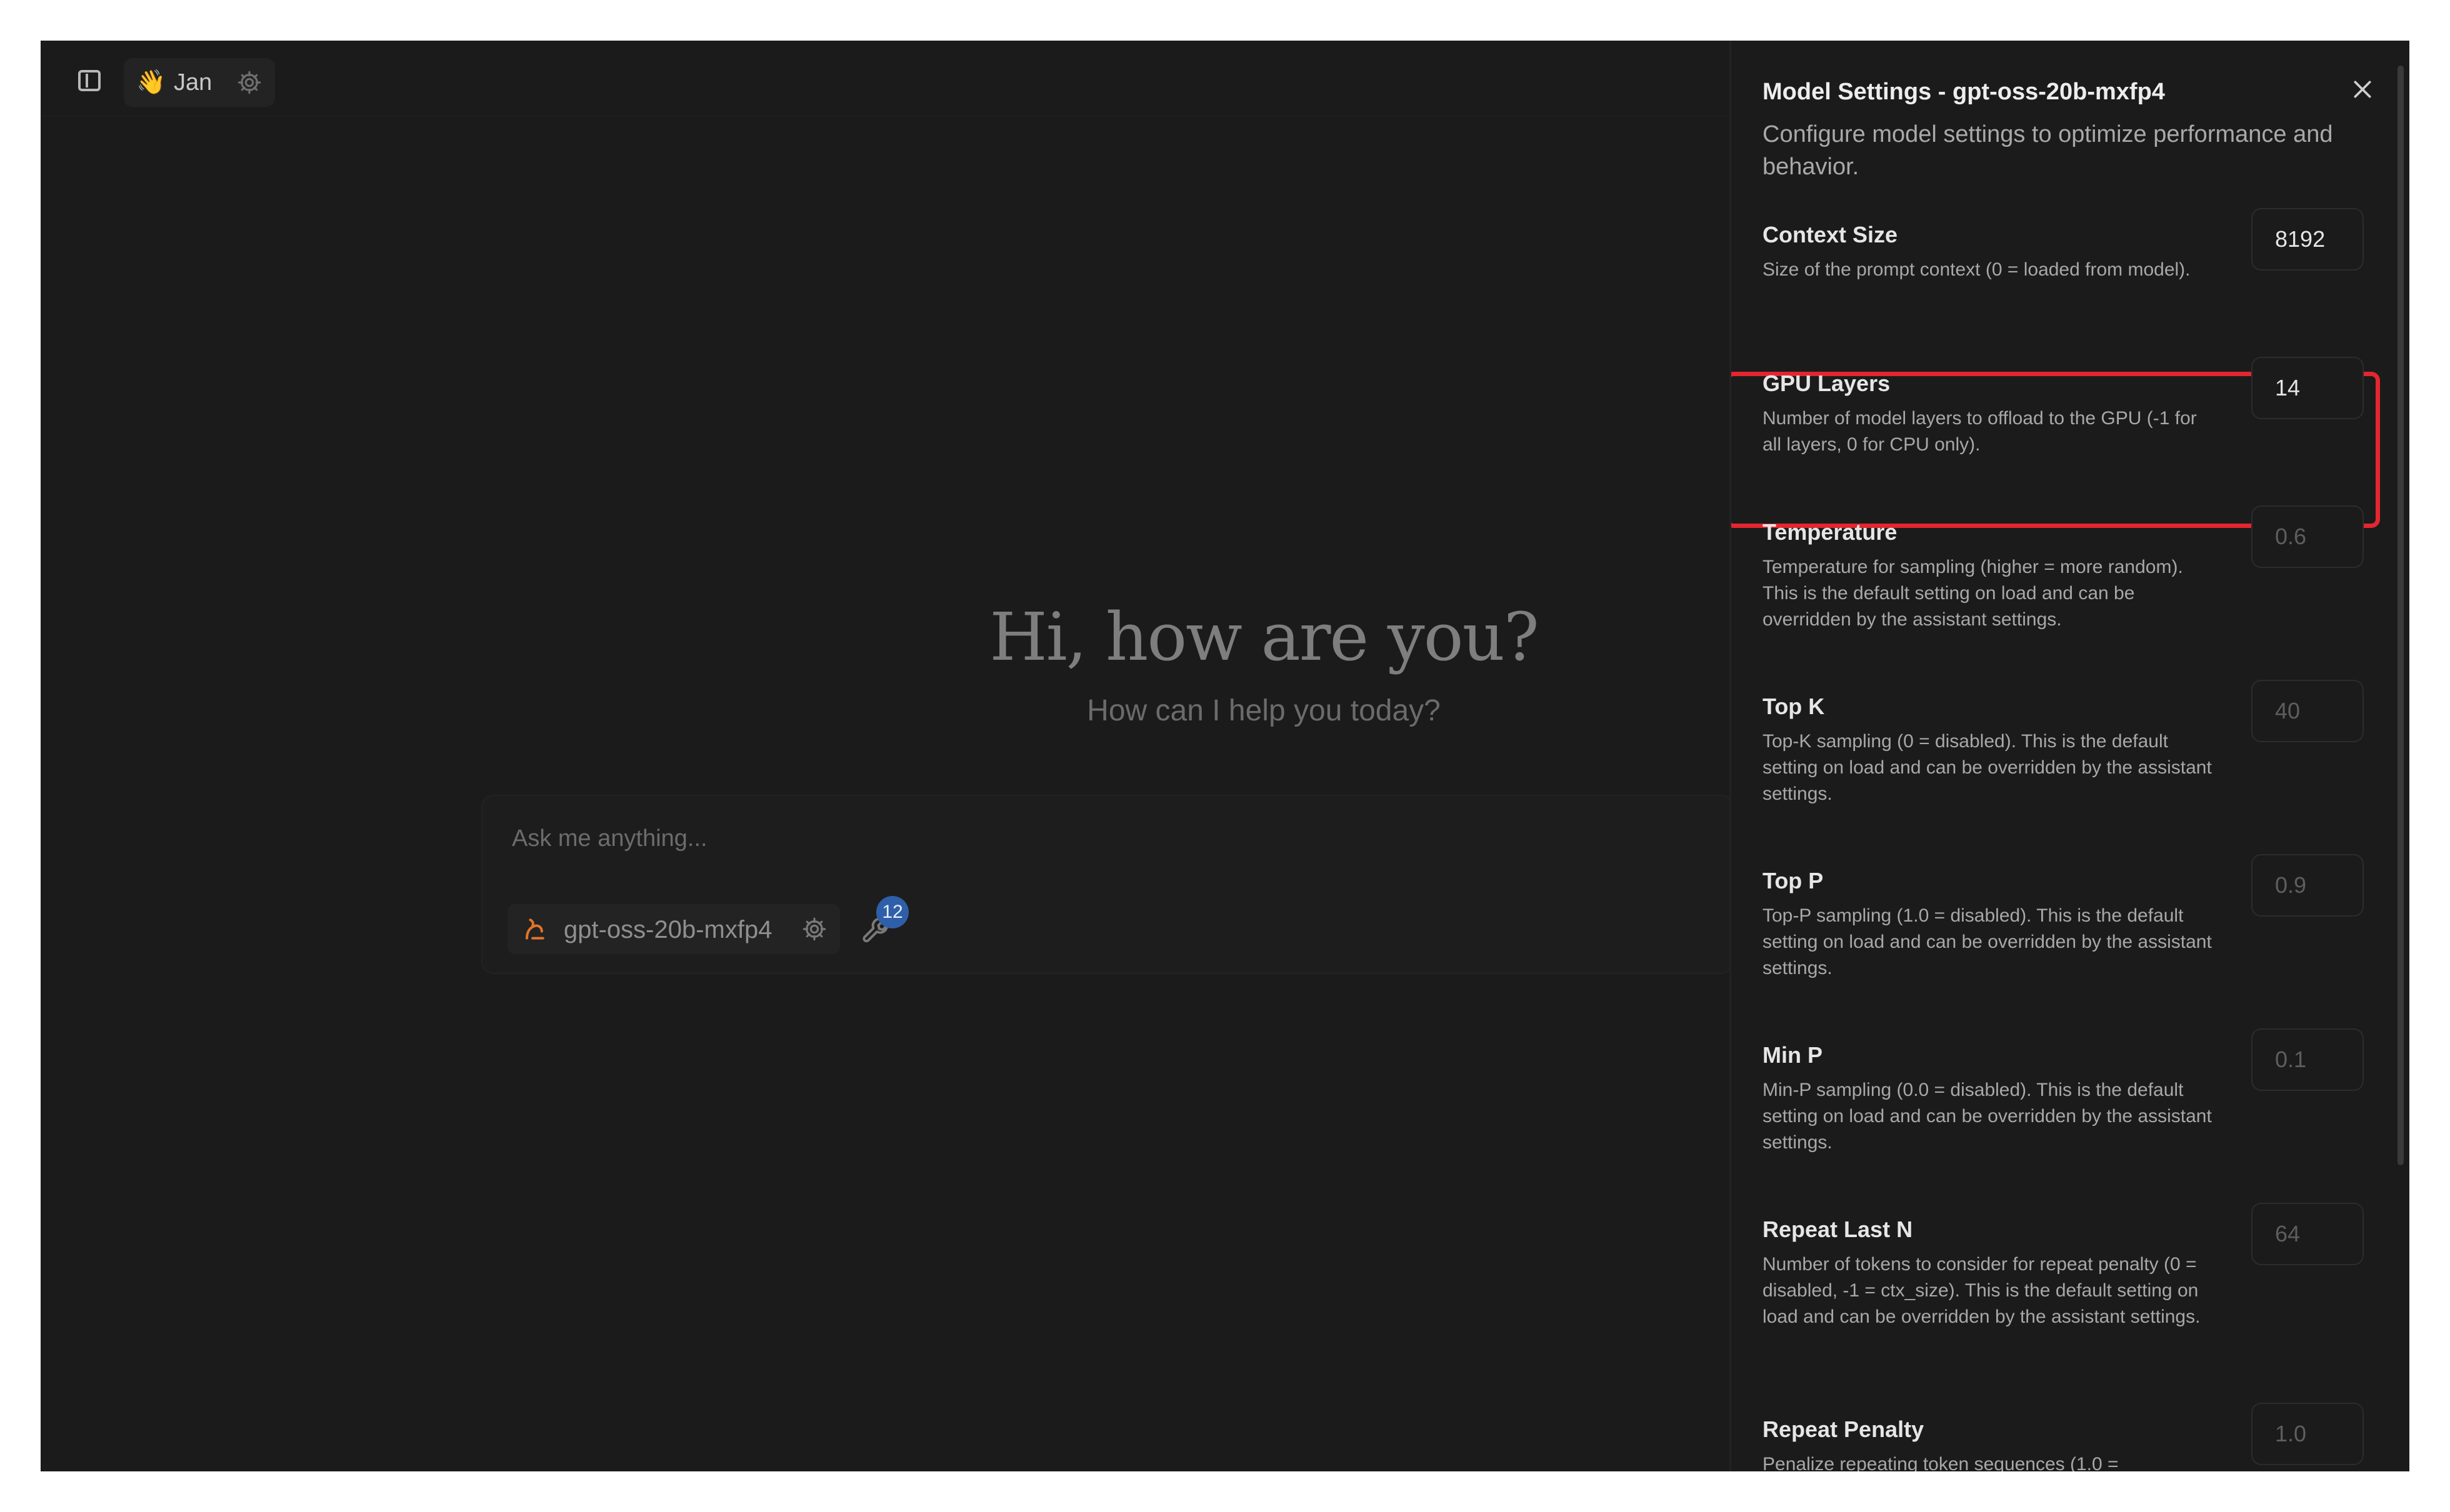 The height and width of the screenshot is (1512, 2450). I want to click on context-size-input, so click(2307, 239).